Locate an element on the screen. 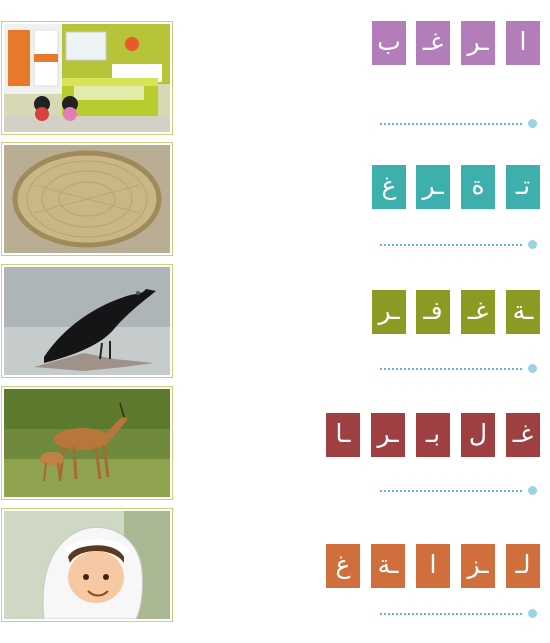 This screenshot has height=643, width=550. woven-tray-image is located at coordinates (87, 199).